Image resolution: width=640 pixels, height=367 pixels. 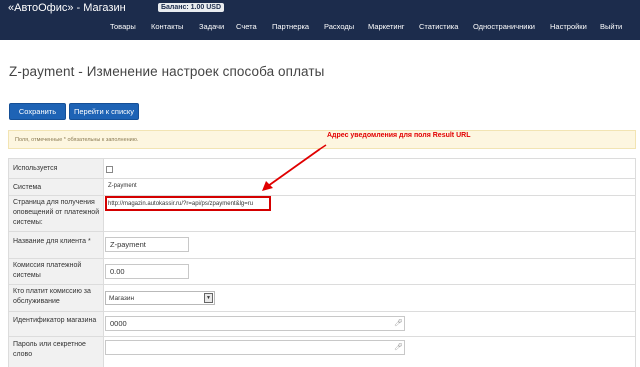 I want to click on field-label: Пароль или секретное слово, so click(x=56, y=352).